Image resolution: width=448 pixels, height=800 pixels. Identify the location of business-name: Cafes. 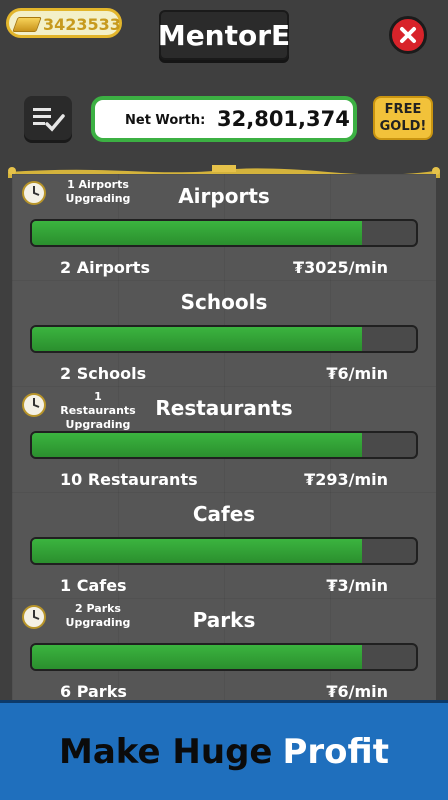
(224, 514).